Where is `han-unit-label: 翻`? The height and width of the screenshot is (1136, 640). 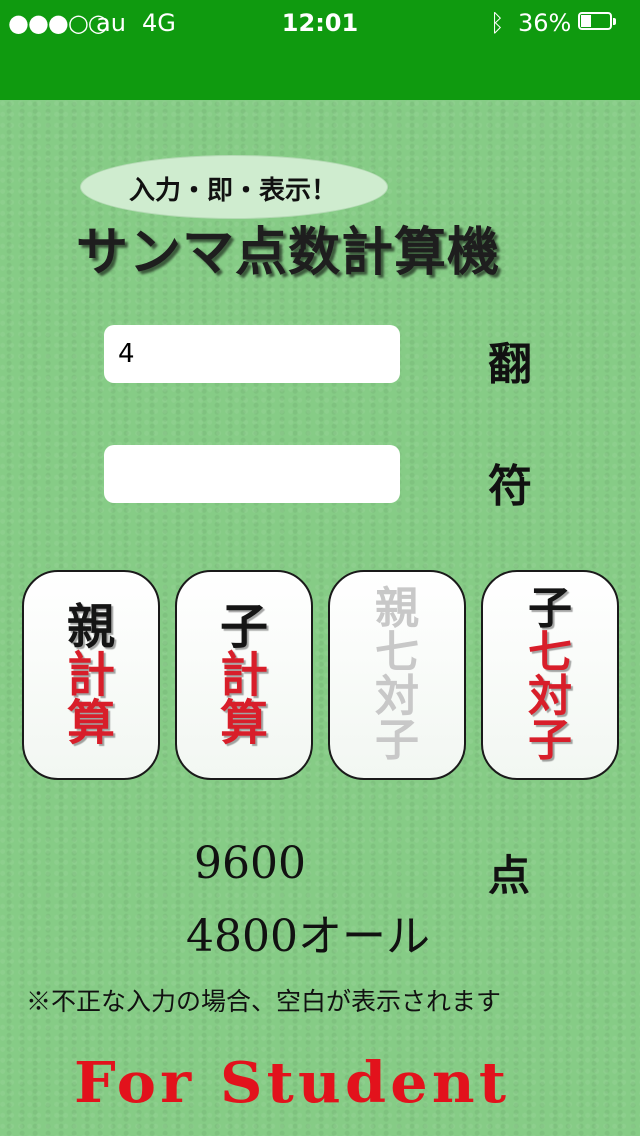
han-unit-label: 翻 is located at coordinates (510, 364).